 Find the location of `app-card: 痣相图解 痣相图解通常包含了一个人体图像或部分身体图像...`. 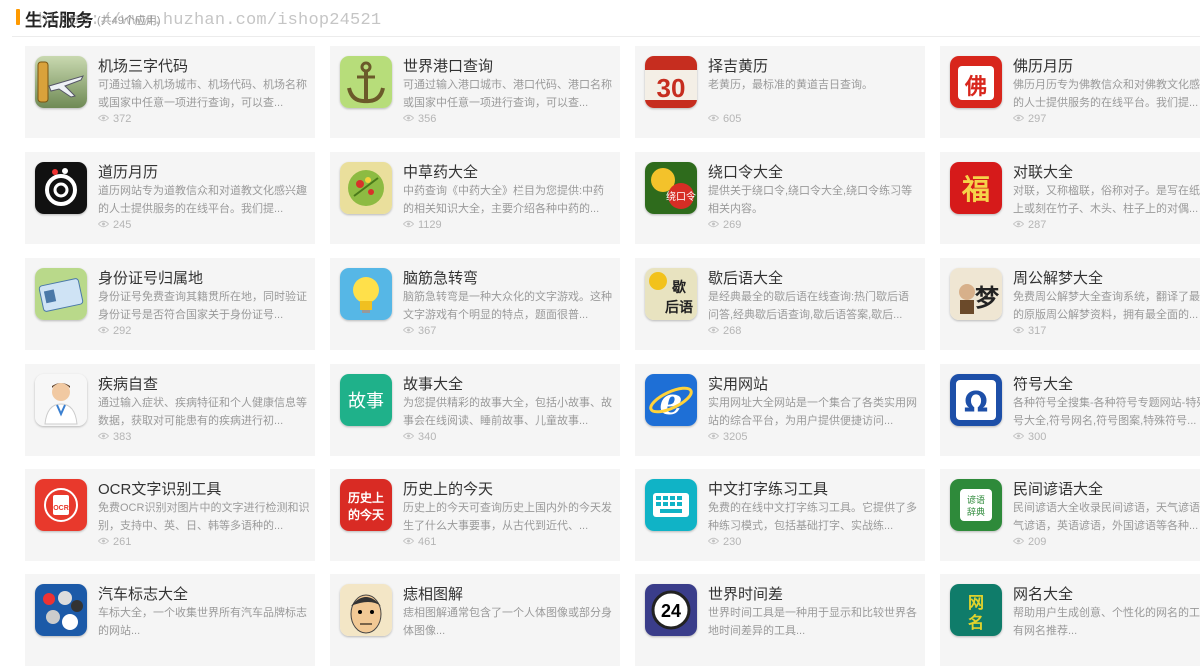

app-card: 痣相图解 痣相图解通常包含了一个人体图像或部分身体图像... is located at coordinates (475, 620).